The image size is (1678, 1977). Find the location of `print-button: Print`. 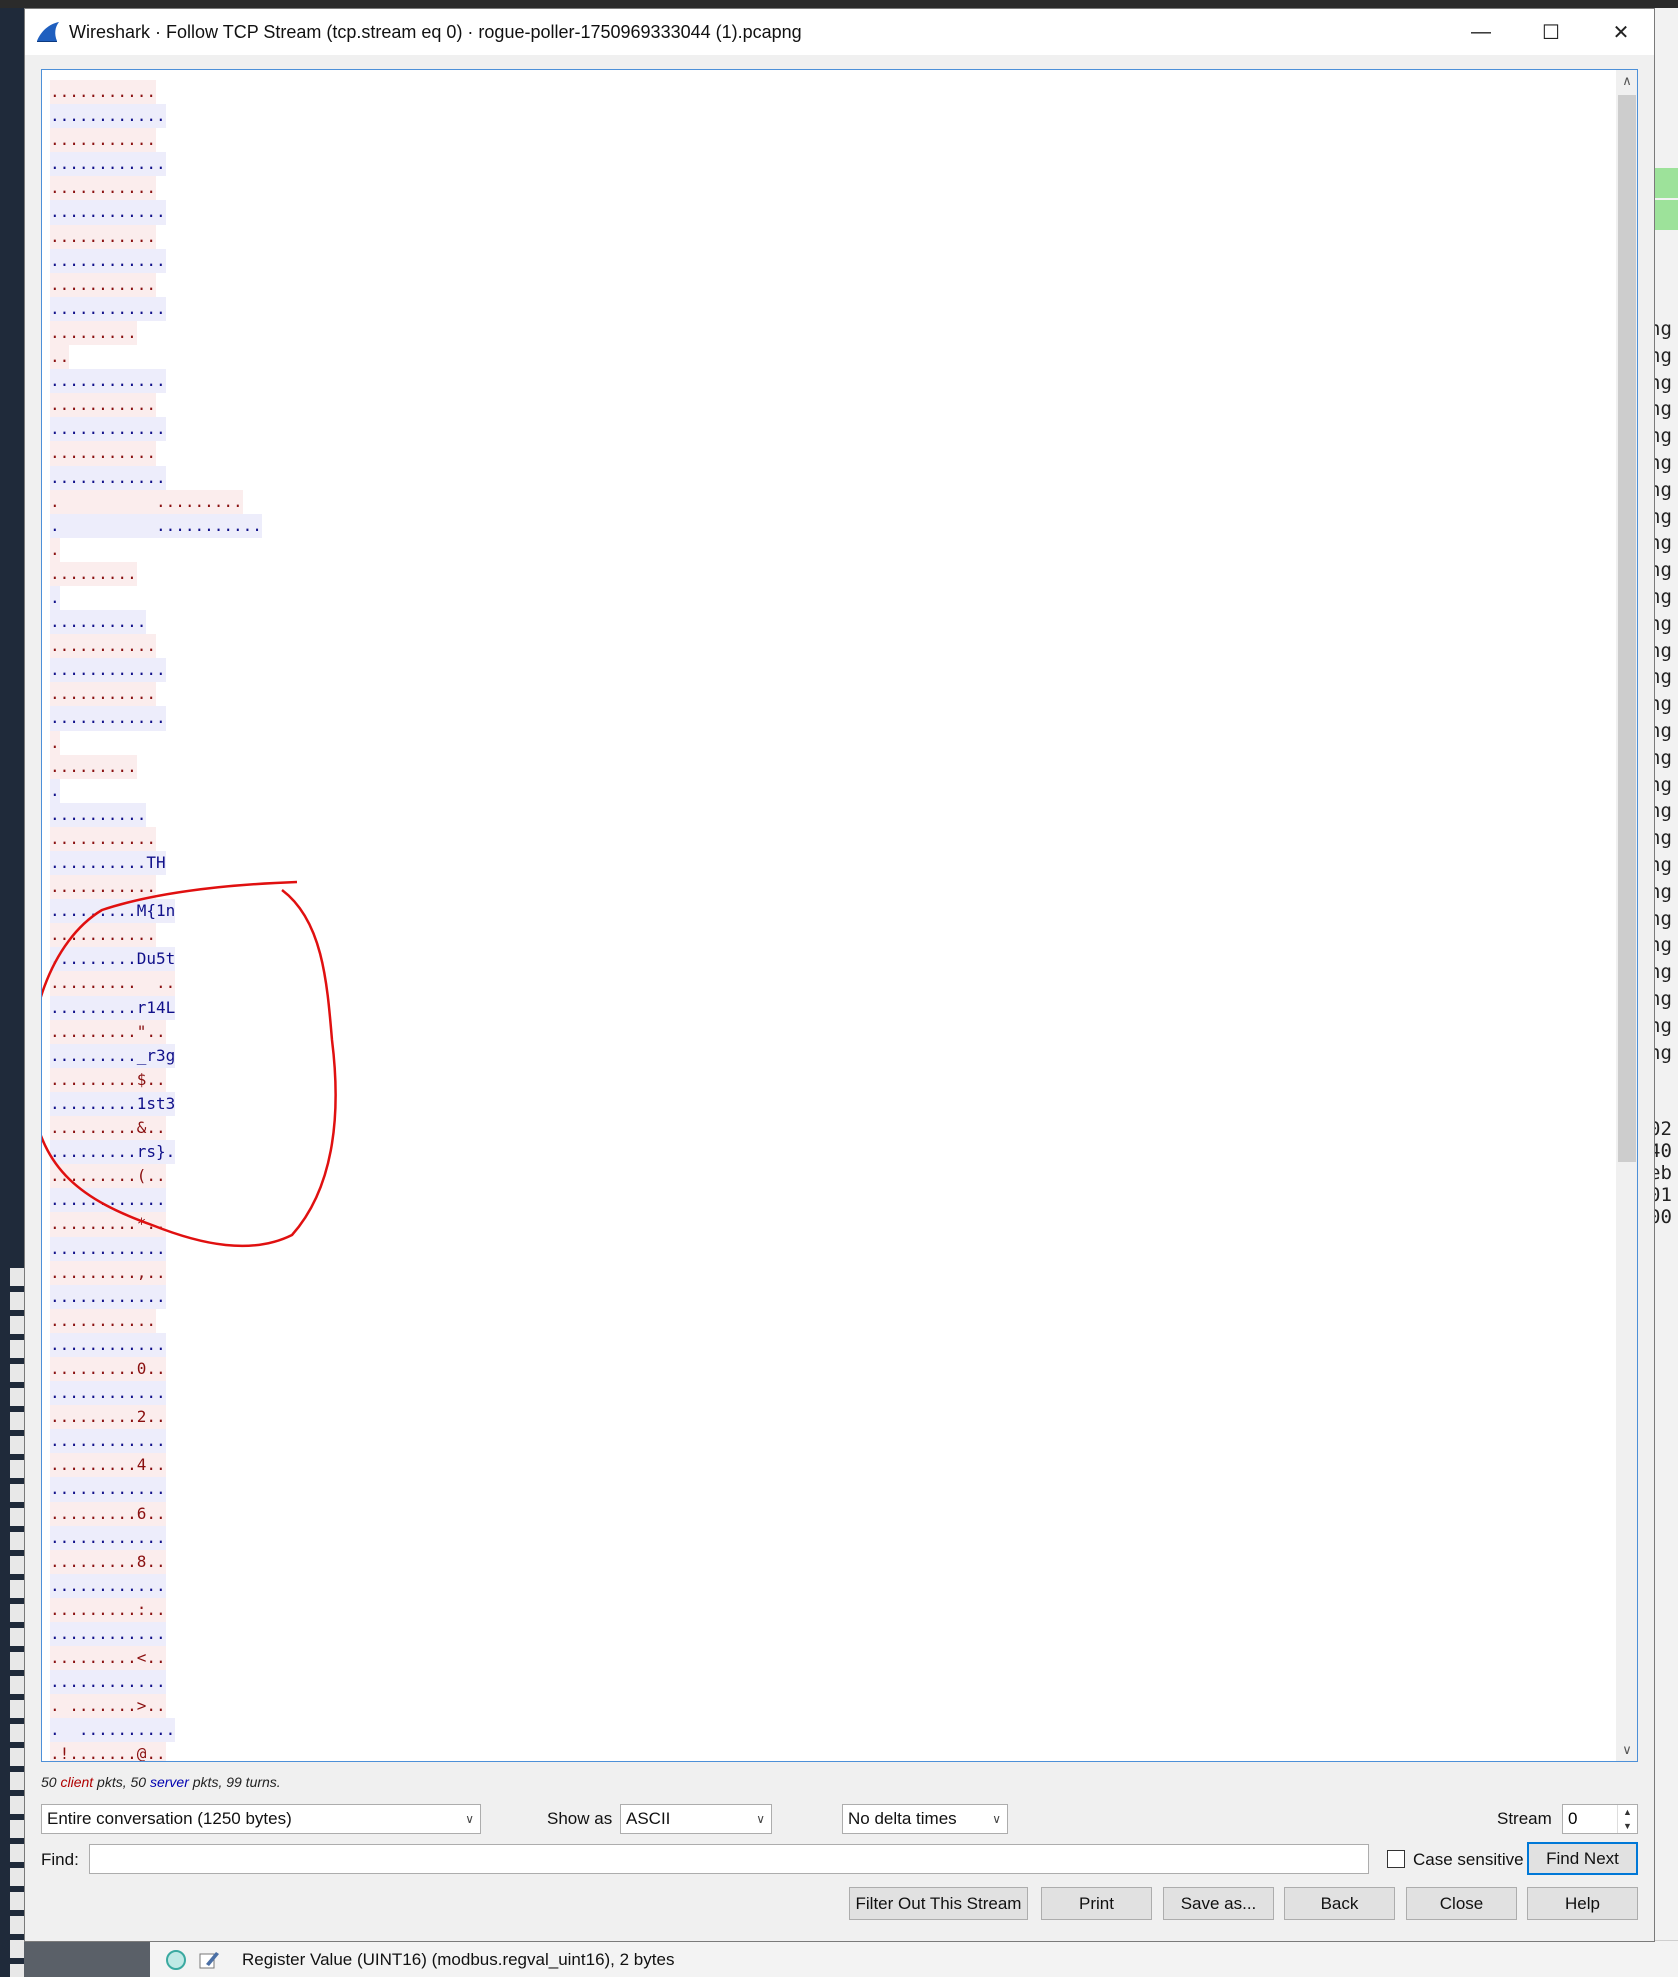

print-button: Print is located at coordinates (1096, 1903).